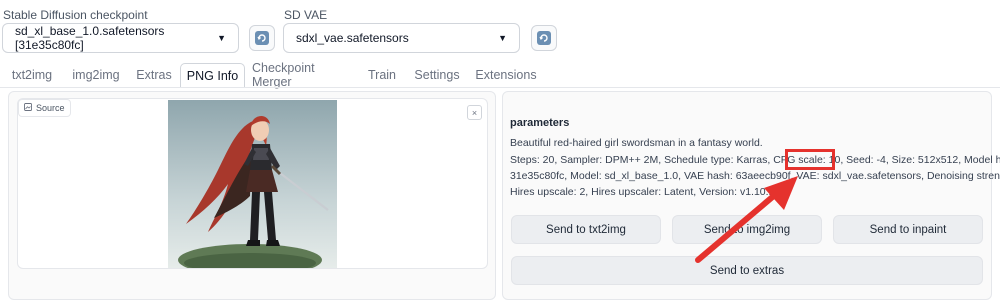  What do you see at coordinates (302, 75) in the screenshot?
I see `tab-checkpoint-merger: Checkpoint Merger` at bounding box center [302, 75].